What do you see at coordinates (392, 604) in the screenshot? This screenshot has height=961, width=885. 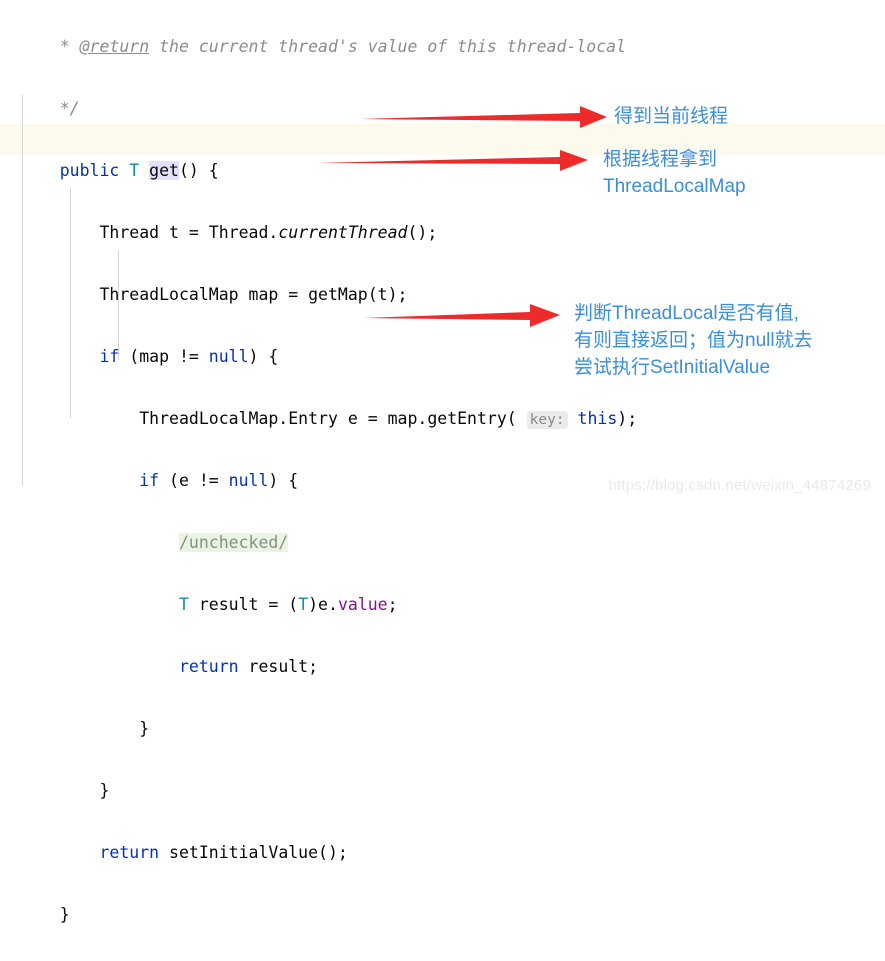 I see `semicolon: ;` at bounding box center [392, 604].